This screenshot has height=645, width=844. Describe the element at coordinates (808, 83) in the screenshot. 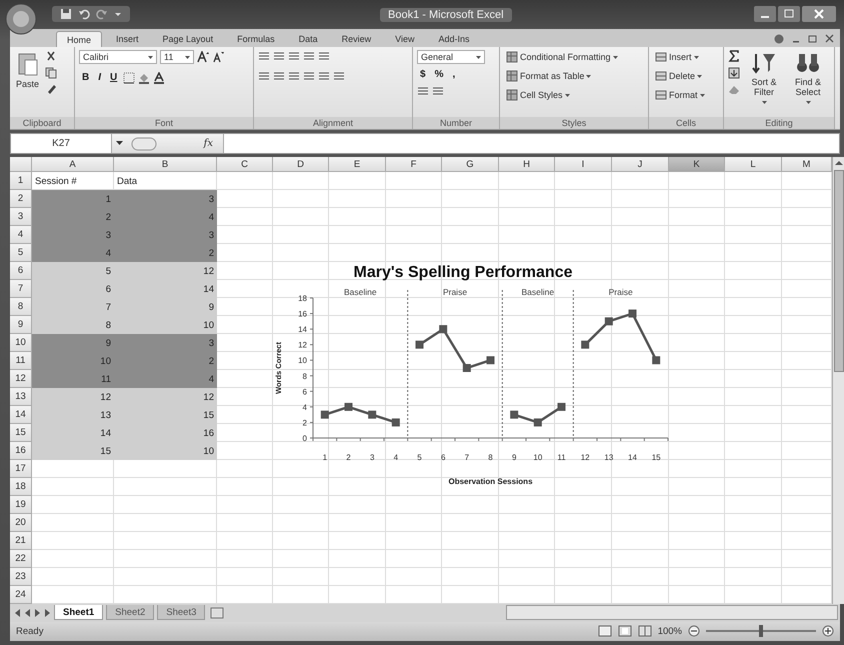

I see `ribbon-button: Find & Select` at that location.